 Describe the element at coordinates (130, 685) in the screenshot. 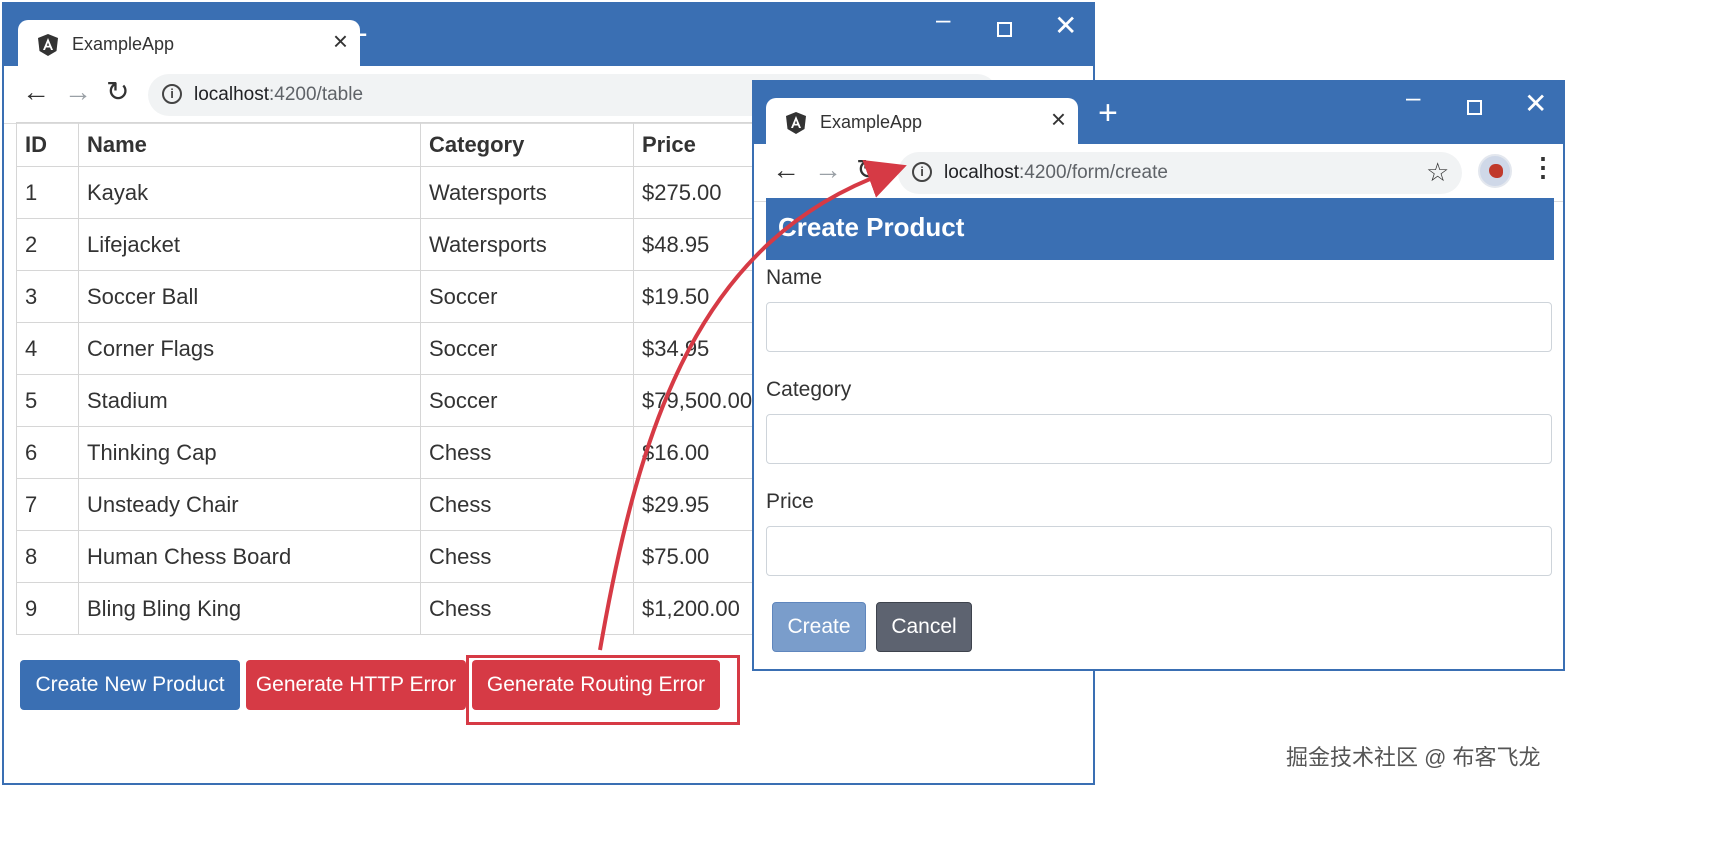

I see `create-new-product-button: Create New Product` at that location.